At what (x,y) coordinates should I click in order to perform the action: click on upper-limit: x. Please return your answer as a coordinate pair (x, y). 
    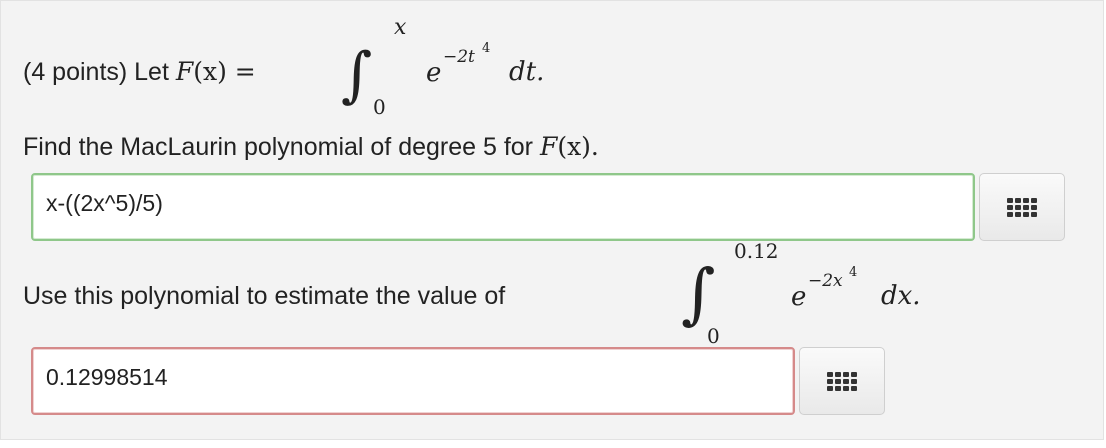
    Looking at the image, I should click on (400, 27).